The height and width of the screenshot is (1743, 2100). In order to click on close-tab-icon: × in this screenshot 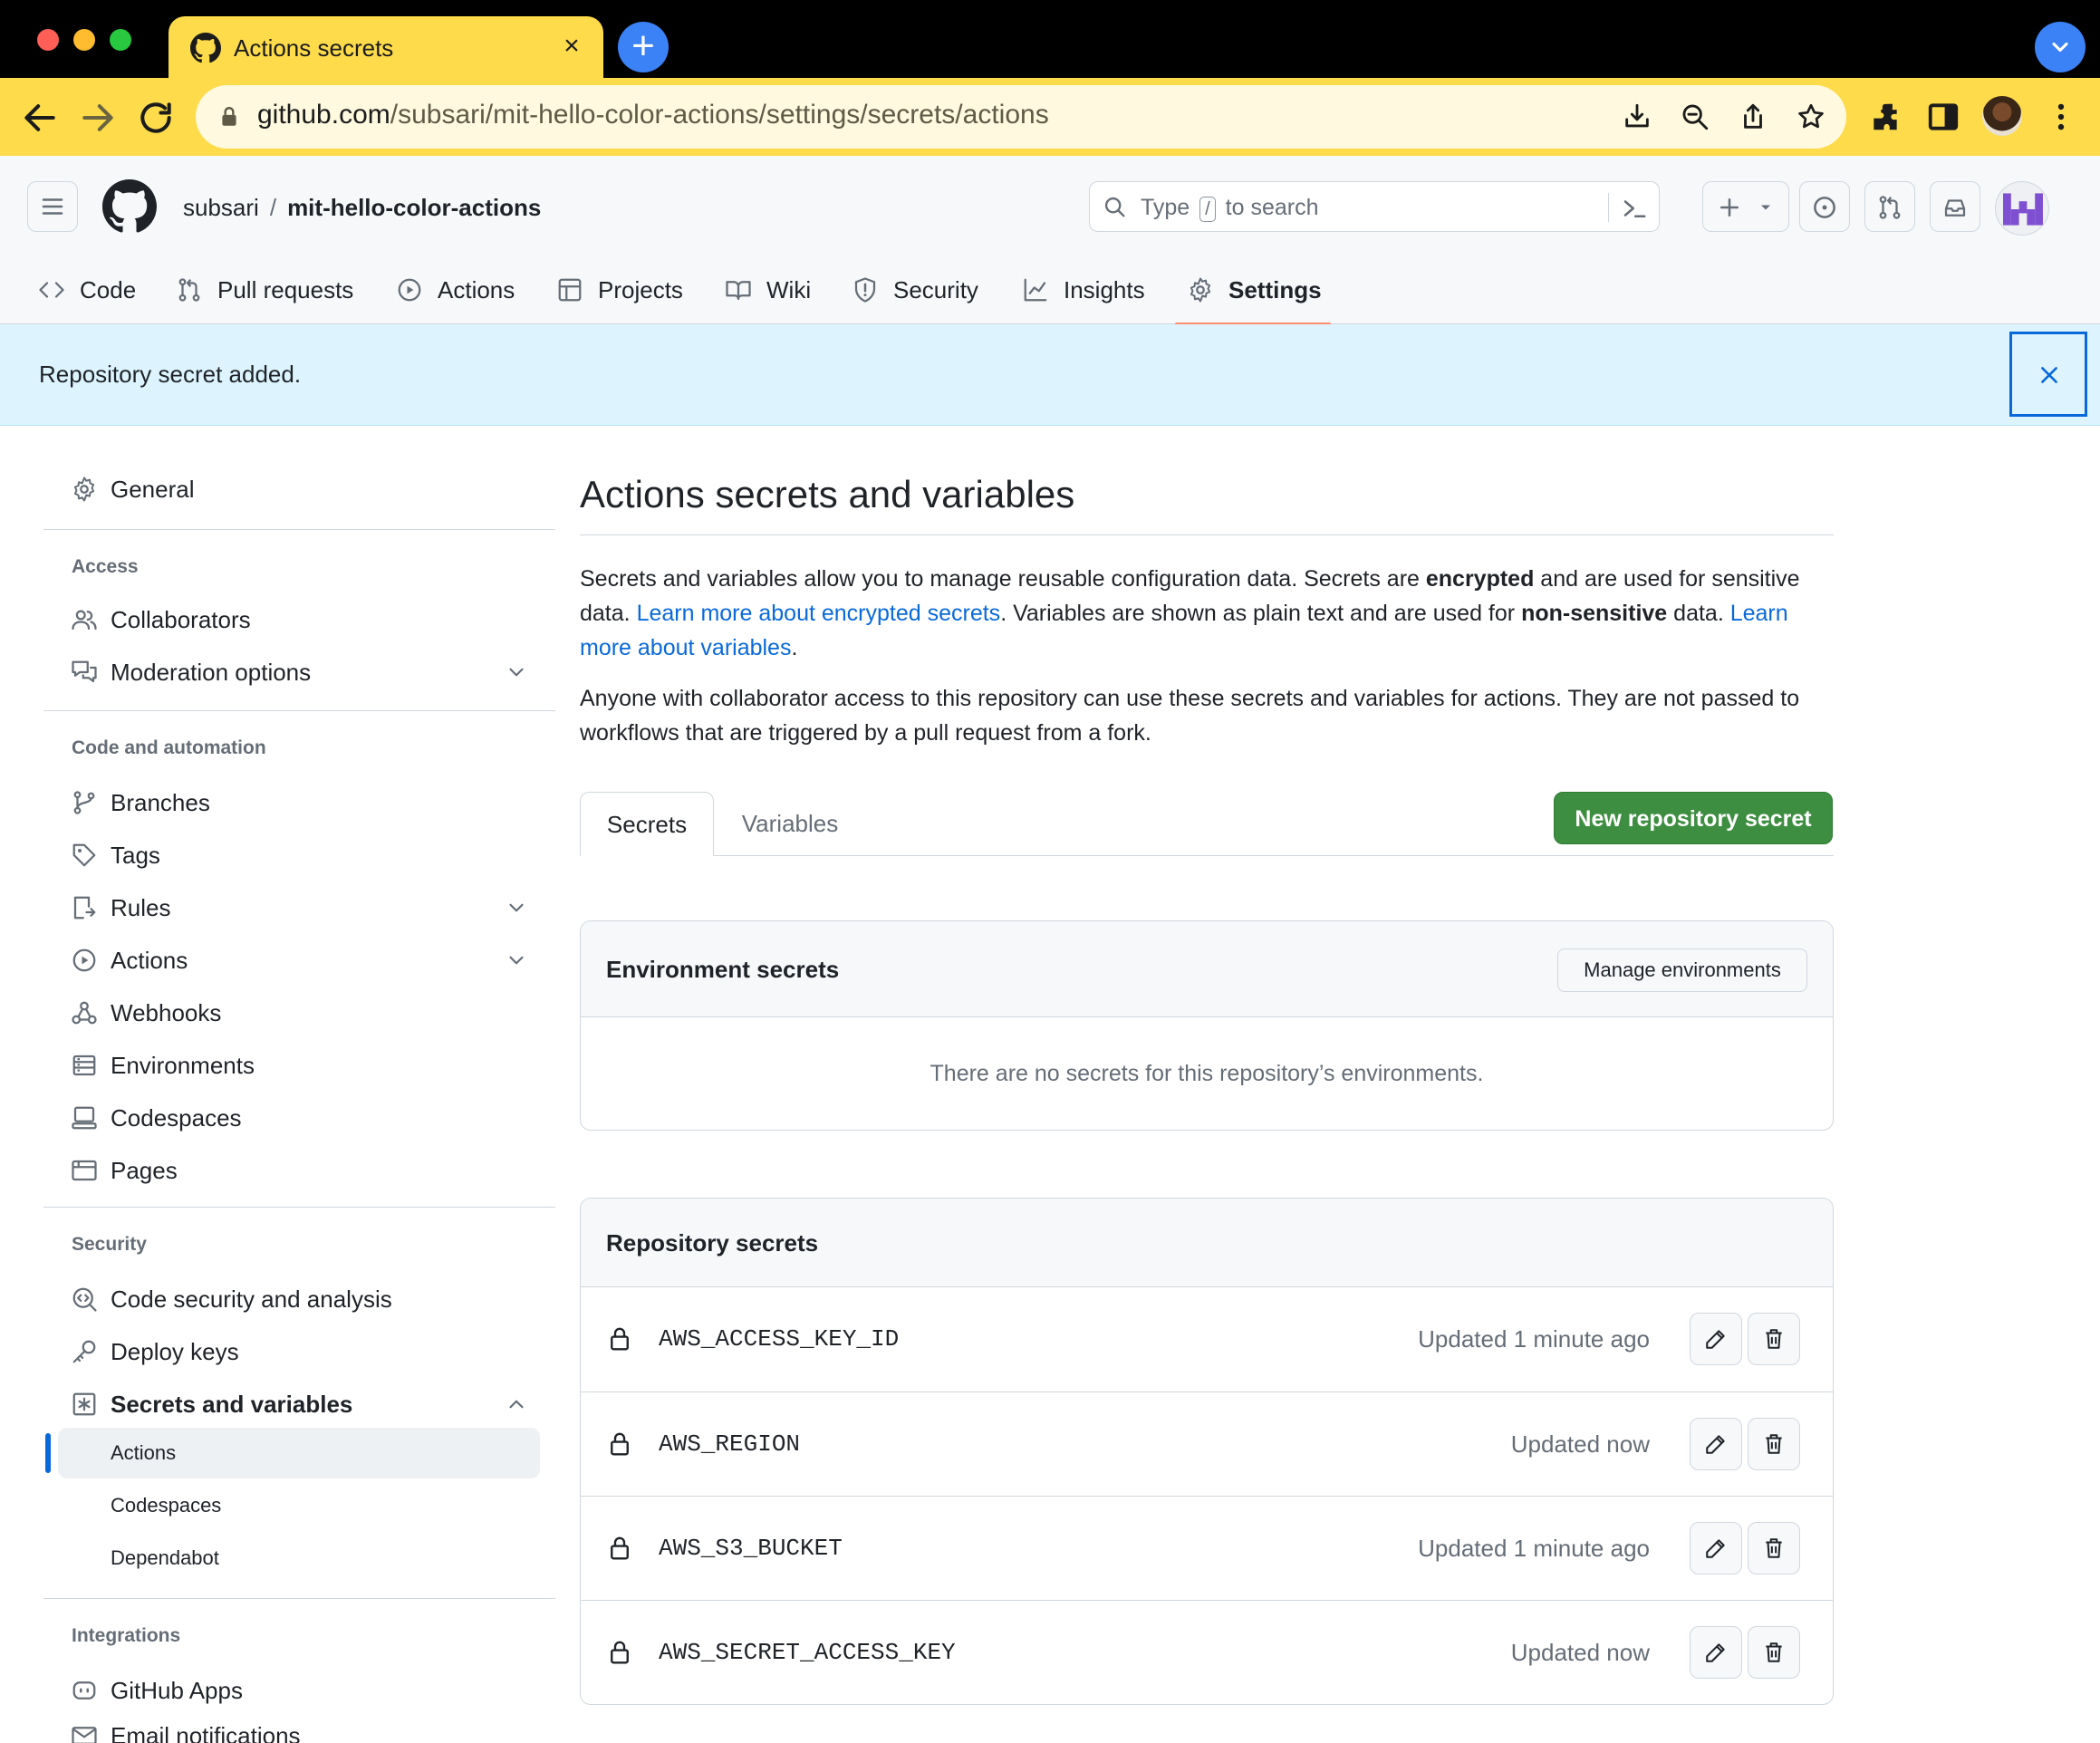, I will do `click(571, 46)`.